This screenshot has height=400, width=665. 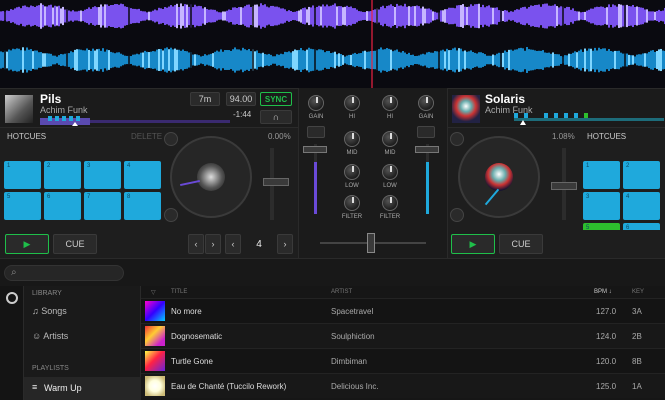 What do you see at coordinates (47, 293) in the screenshot?
I see `library-section-title: LIBRARY` at bounding box center [47, 293].